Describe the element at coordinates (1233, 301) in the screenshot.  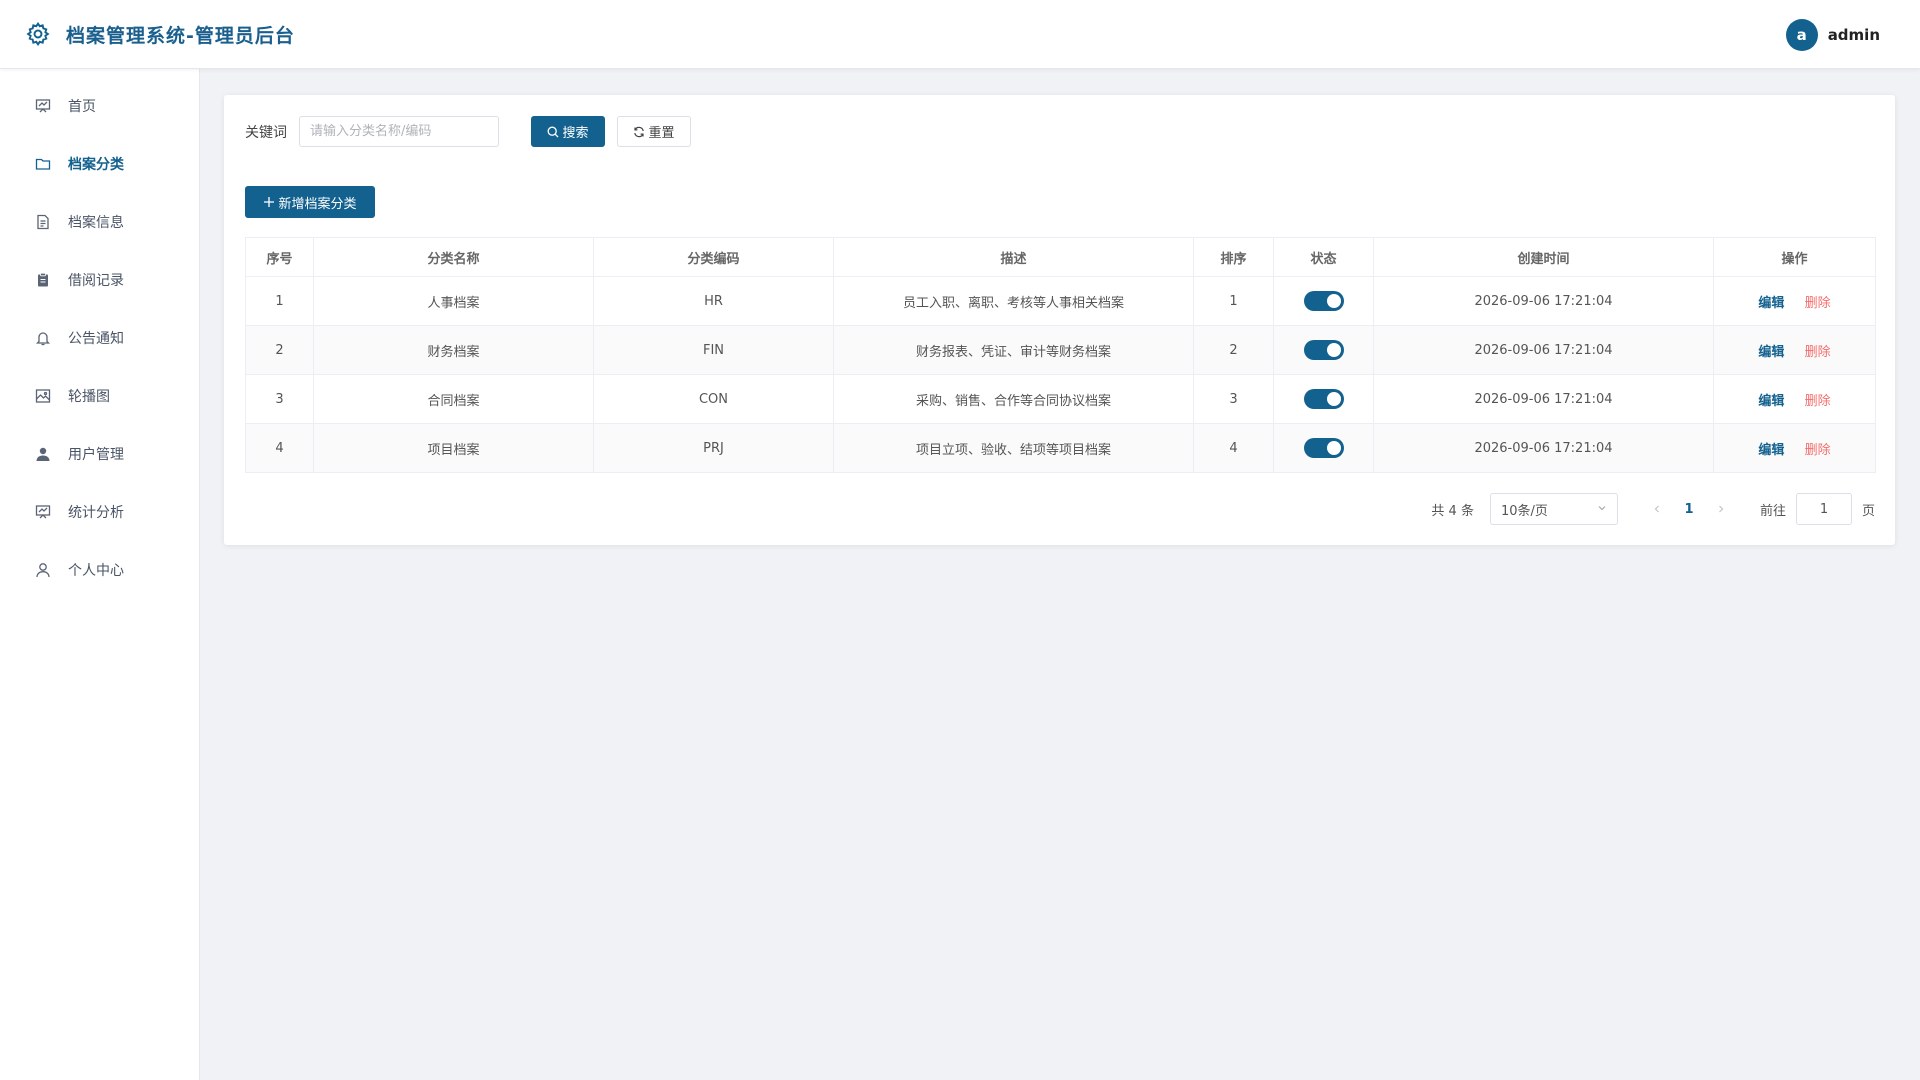
I see `cell-sort: 1` at that location.